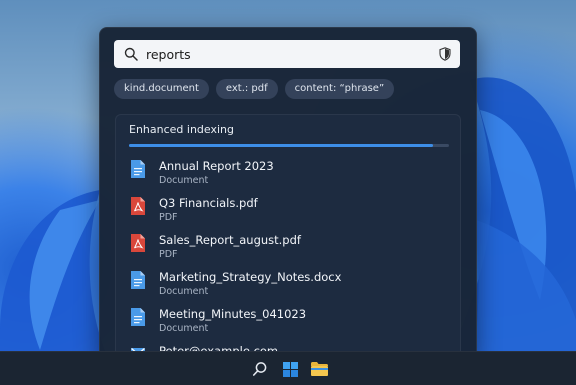  I want to click on windows-start-icon, so click(290, 369).